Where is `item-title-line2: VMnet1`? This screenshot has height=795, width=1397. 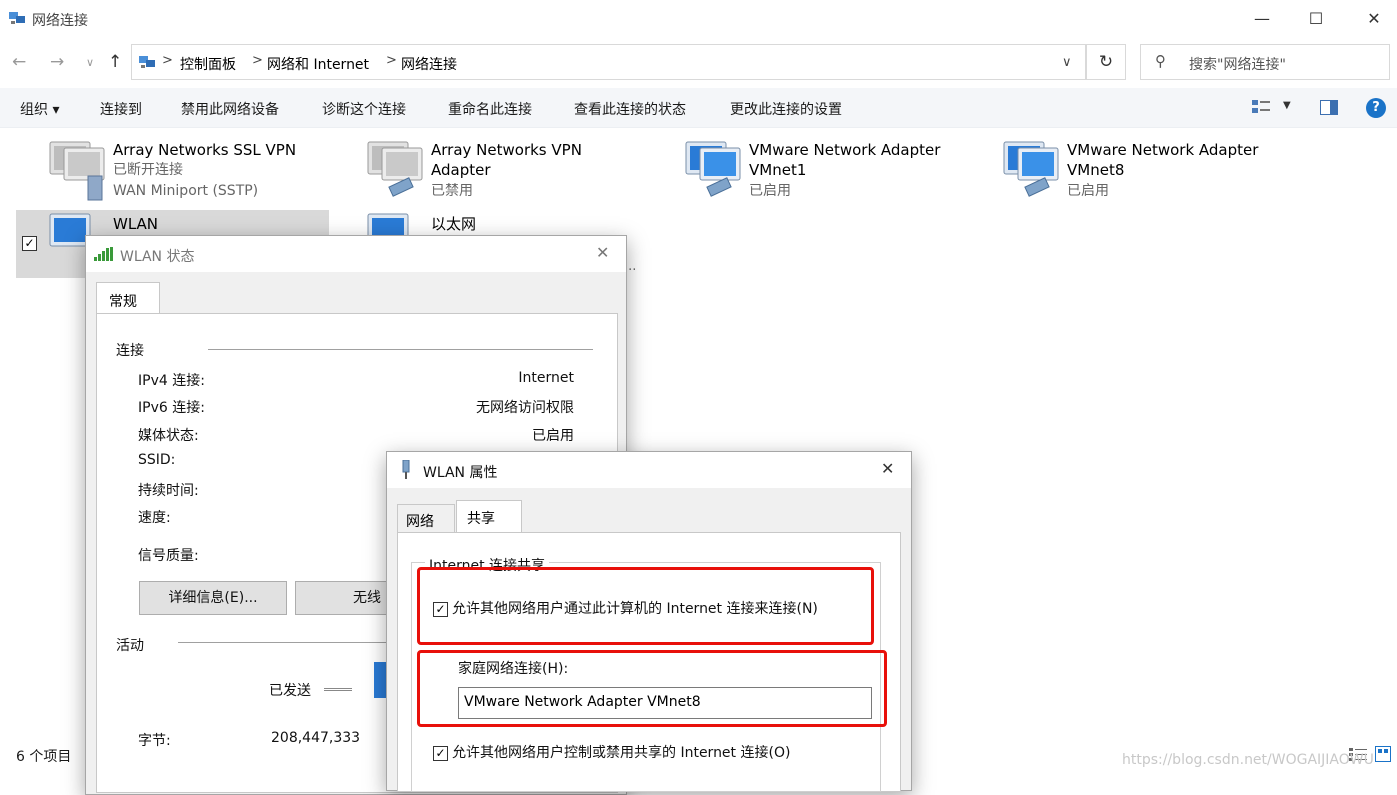
item-title-line2: VMnet1 is located at coordinates (777, 170).